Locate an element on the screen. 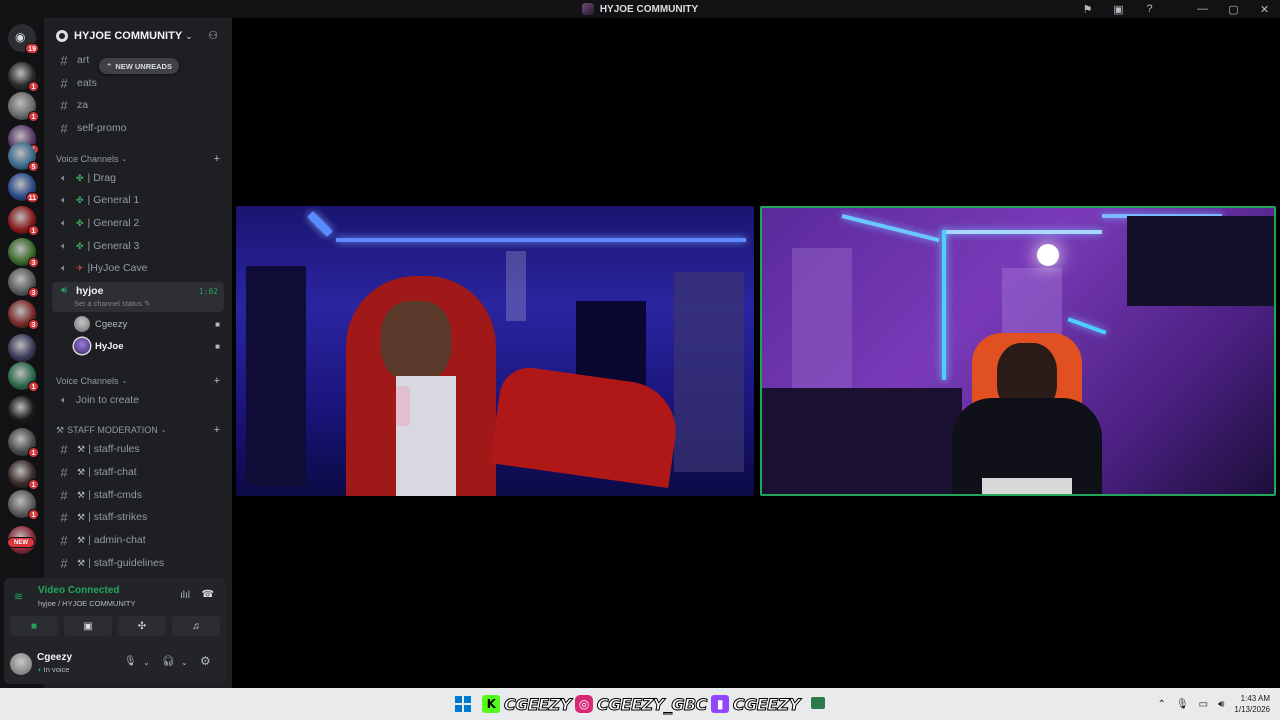 This screenshot has width=1280, height=720. help-icon: ? is located at coordinates (1149, 9).